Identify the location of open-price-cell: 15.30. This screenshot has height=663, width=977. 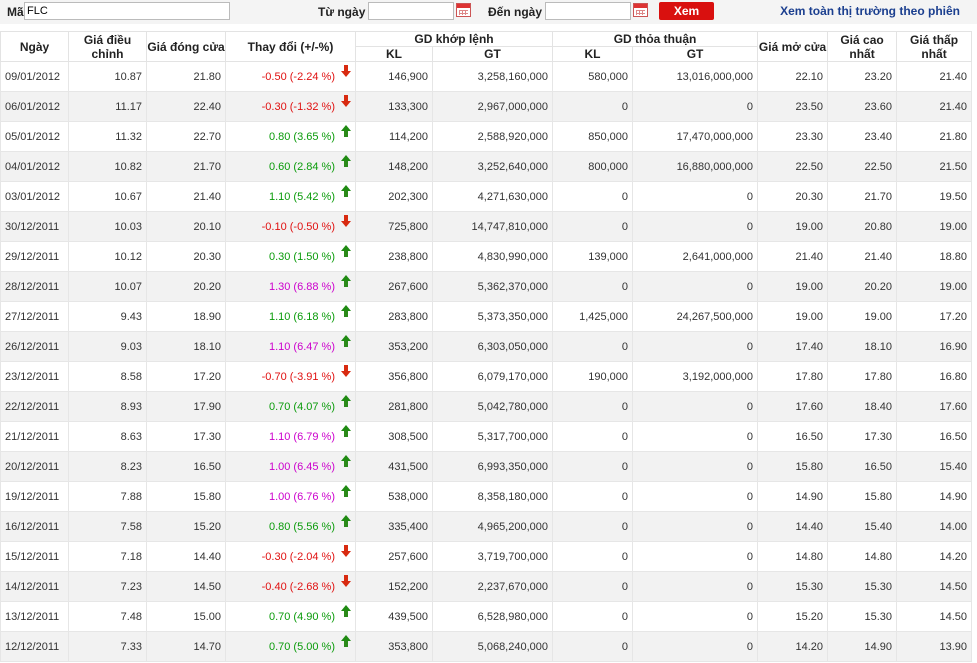
(793, 586).